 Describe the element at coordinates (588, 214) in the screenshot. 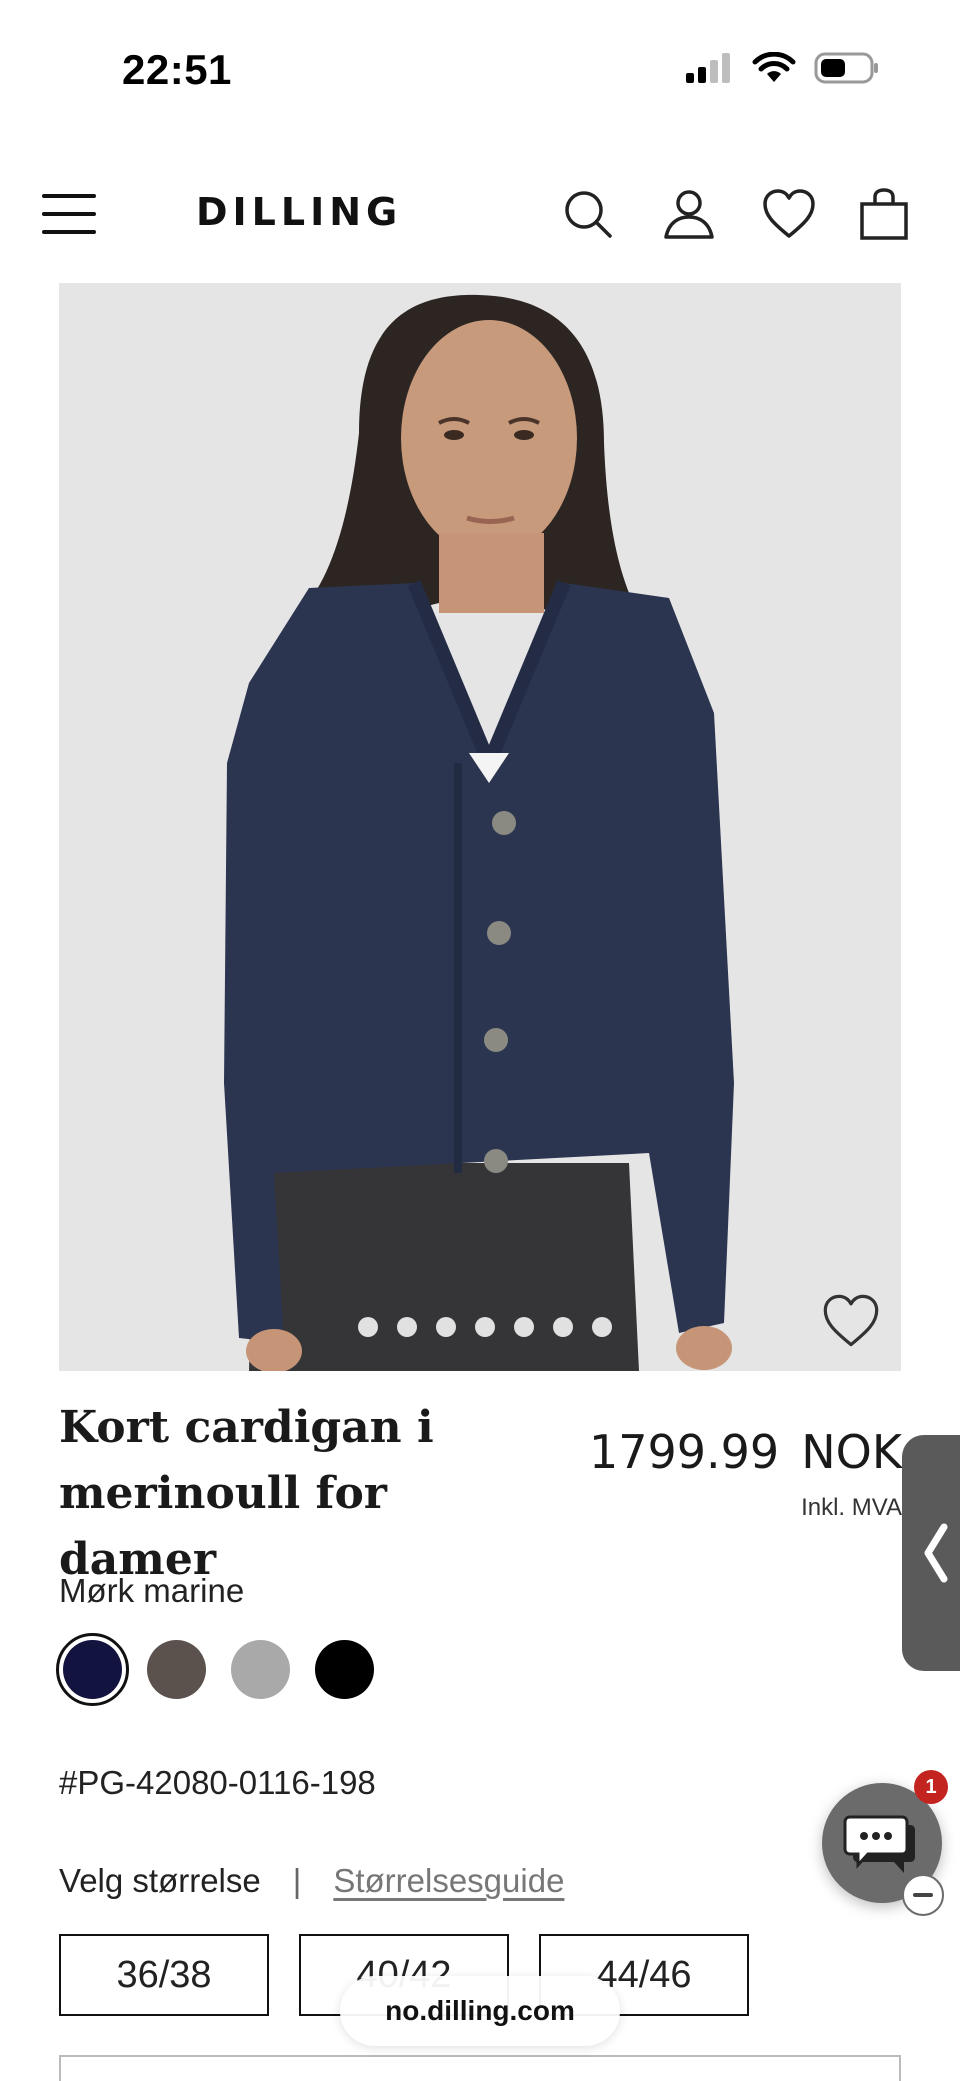

I see `search-icon` at that location.